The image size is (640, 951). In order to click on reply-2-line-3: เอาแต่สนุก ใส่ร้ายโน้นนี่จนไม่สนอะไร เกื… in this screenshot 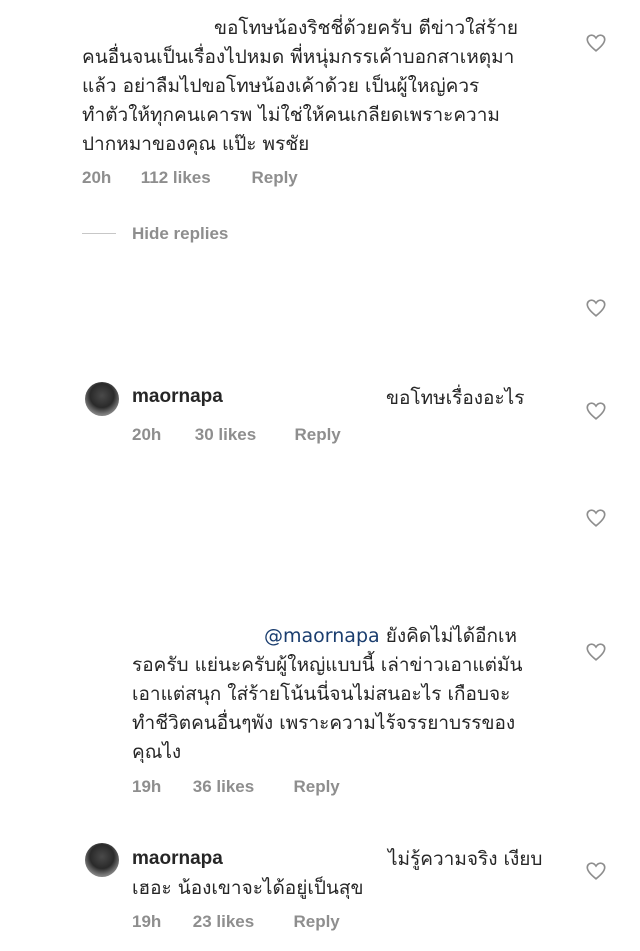, I will do `click(321, 694)`.